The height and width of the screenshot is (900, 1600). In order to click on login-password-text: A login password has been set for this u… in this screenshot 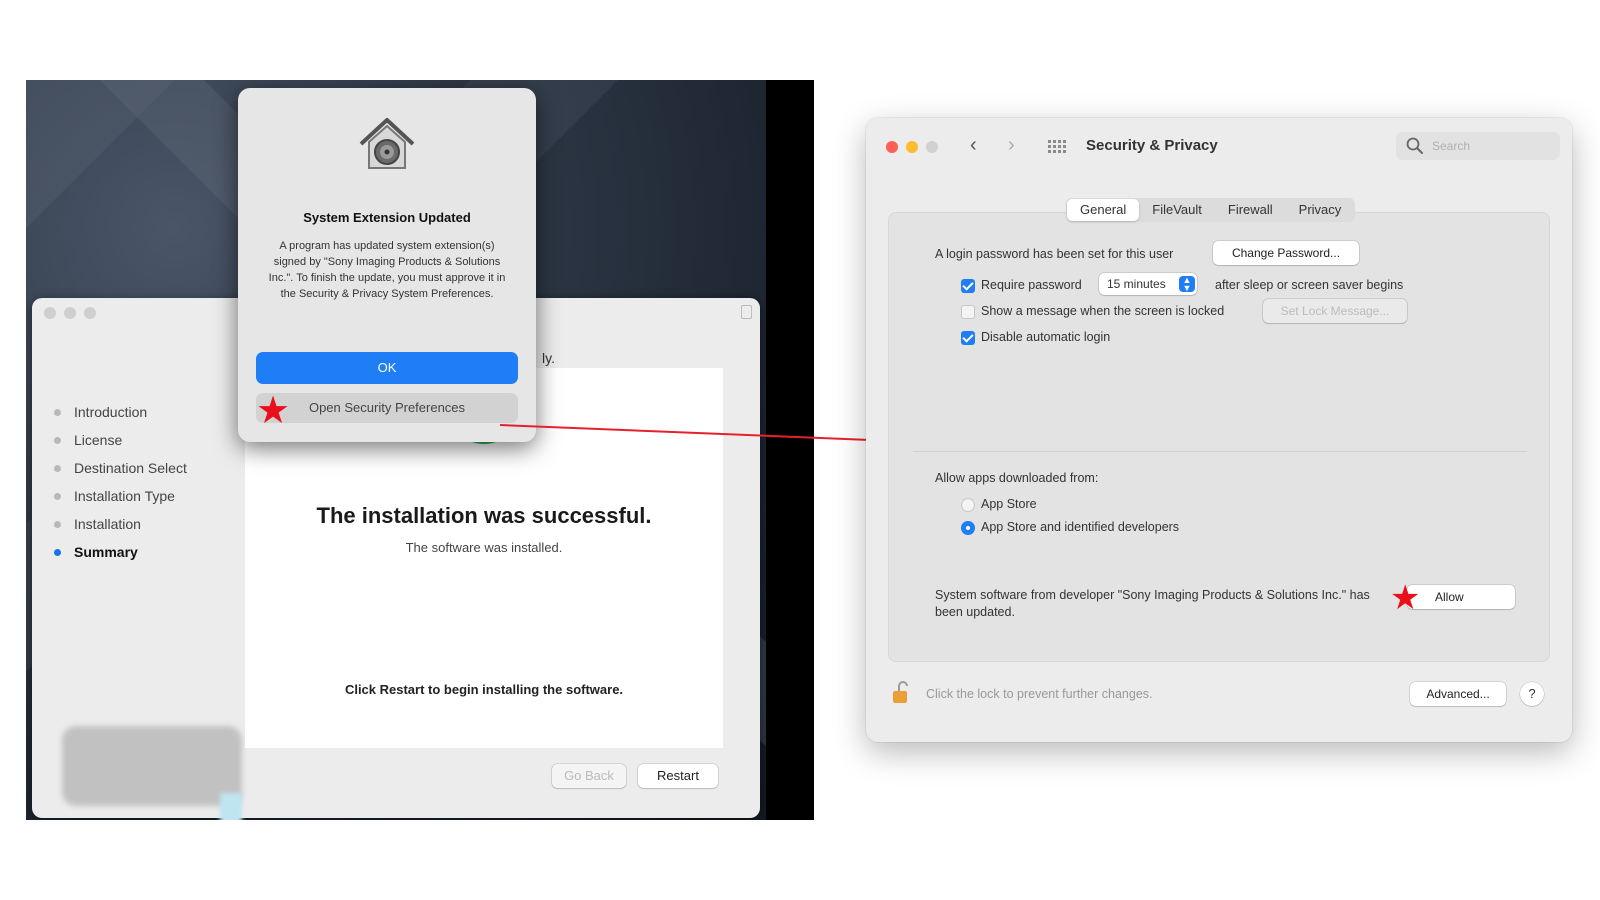, I will do `click(1054, 254)`.